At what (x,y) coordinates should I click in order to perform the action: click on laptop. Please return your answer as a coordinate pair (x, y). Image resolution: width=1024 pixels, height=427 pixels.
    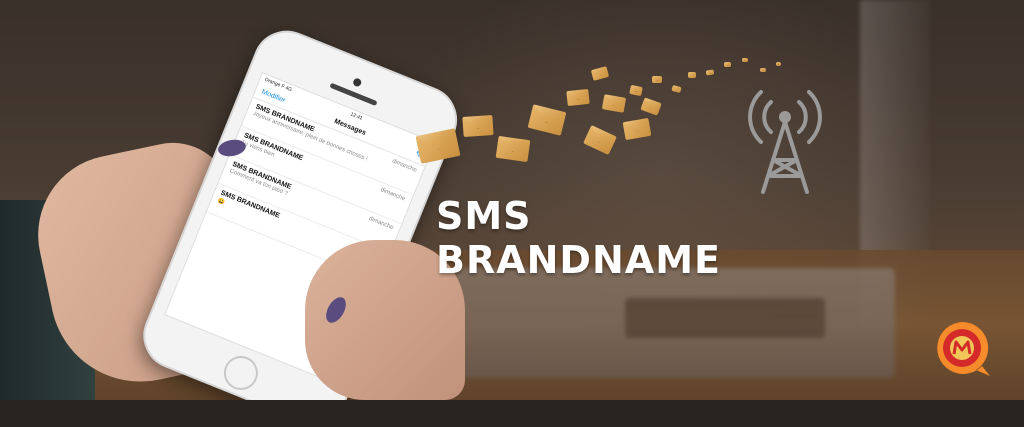
    Looking at the image, I should click on (675, 323).